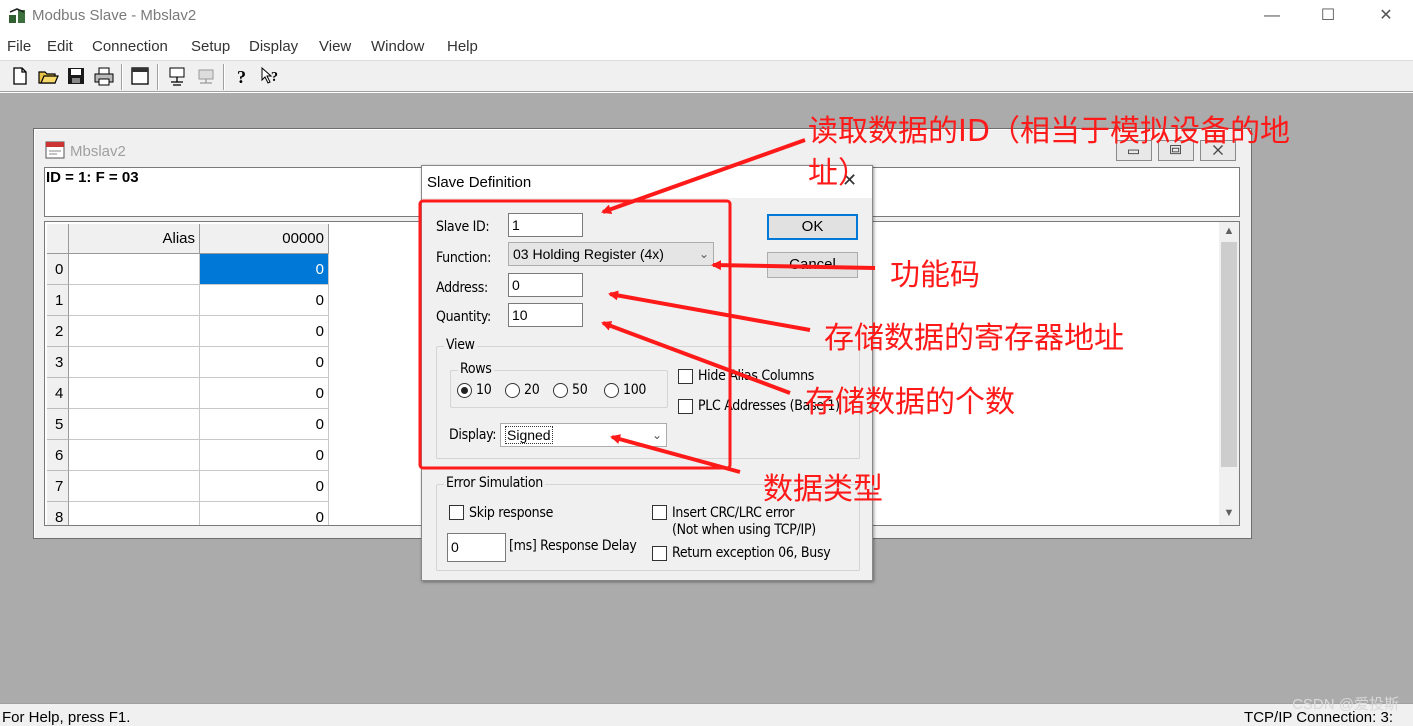 This screenshot has width=1413, height=726. Describe the element at coordinates (206, 76) in the screenshot. I see `disconnect-icon` at that location.